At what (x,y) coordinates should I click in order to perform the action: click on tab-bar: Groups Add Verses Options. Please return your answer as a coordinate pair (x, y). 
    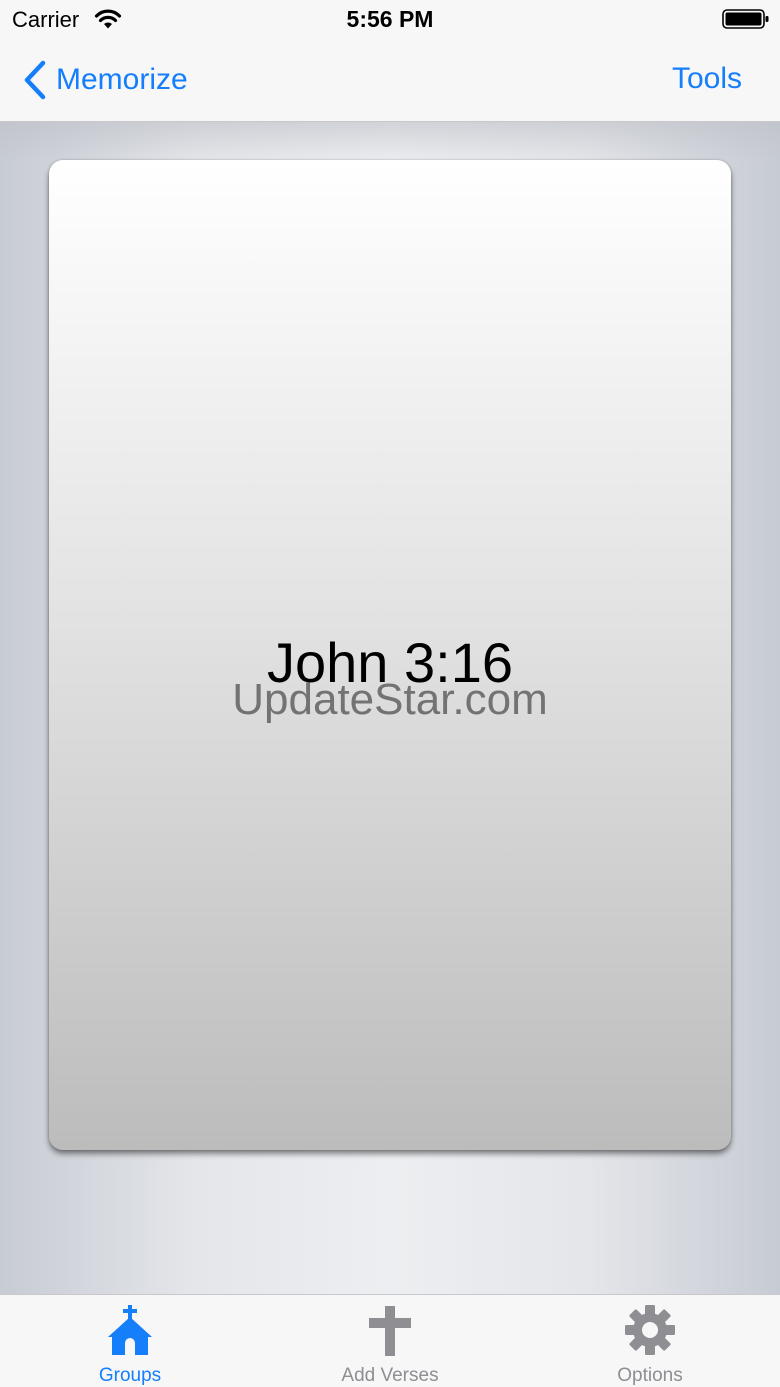
    Looking at the image, I should click on (390, 1340).